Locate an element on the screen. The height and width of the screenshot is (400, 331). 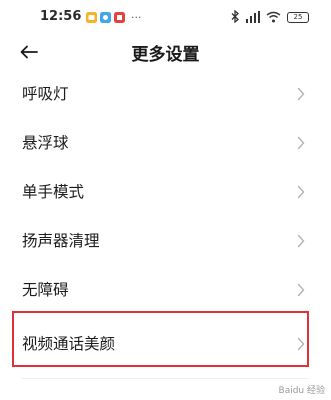
status-bar: 12:56 ··· 25 is located at coordinates (165, 17).